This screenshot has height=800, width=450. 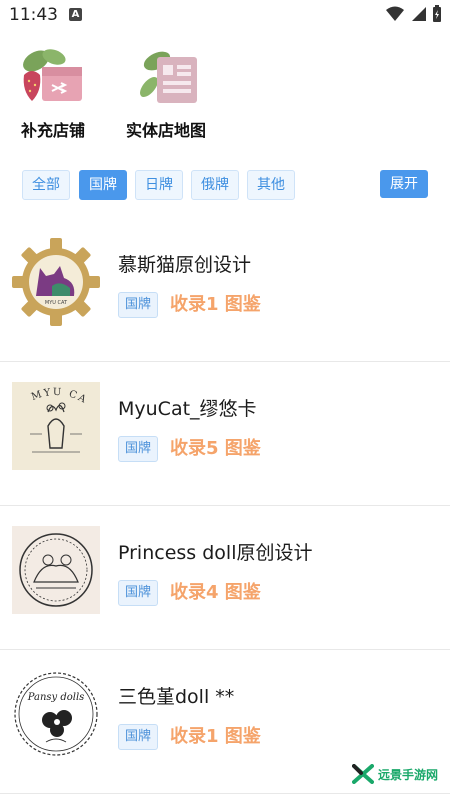 What do you see at coordinates (166, 130) in the screenshot?
I see `shortcut-store-map-label: 实体店地图` at bounding box center [166, 130].